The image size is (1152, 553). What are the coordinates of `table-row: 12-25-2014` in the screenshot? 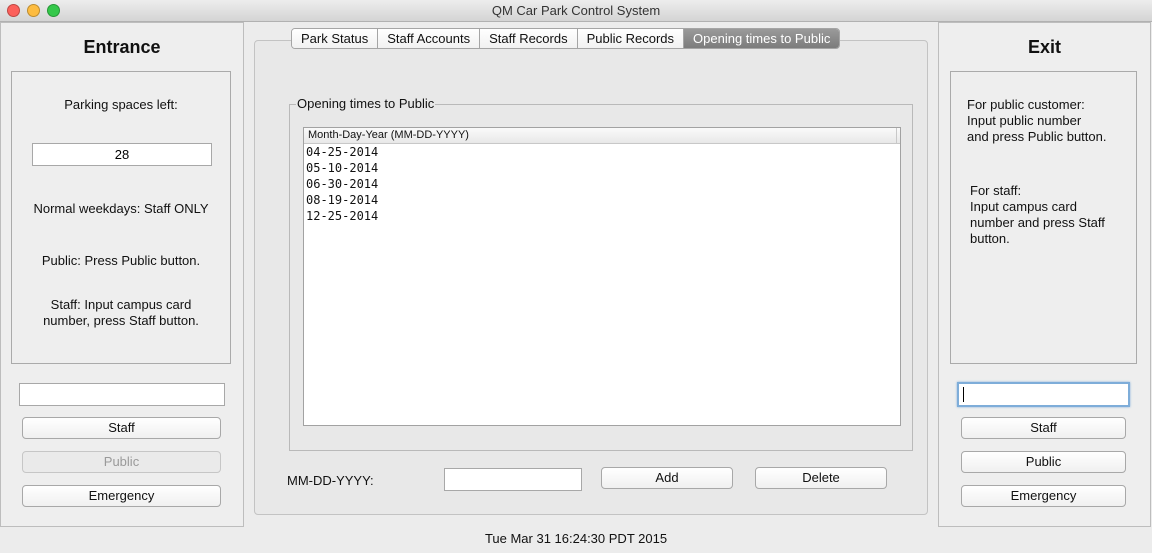 It's located at (602, 216).